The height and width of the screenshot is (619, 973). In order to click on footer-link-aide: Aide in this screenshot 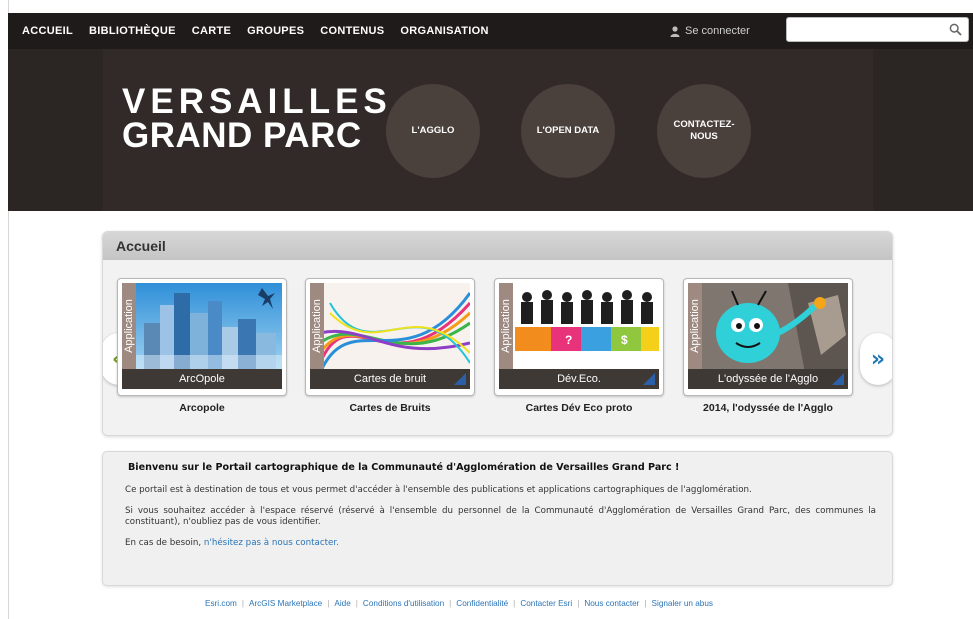, I will do `click(342, 603)`.